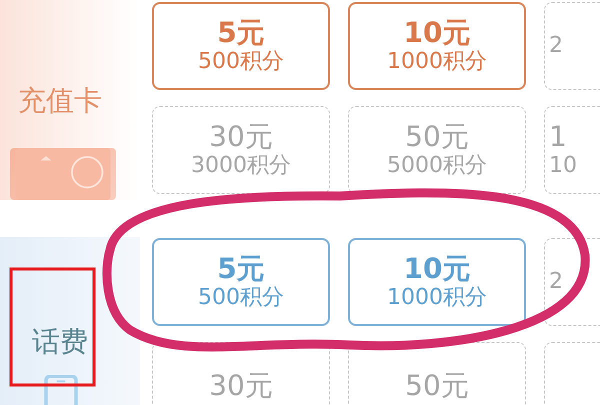 Image resolution: width=600 pixels, height=405 pixels. Describe the element at coordinates (558, 137) in the screenshot. I see `price-text: 1` at that location.